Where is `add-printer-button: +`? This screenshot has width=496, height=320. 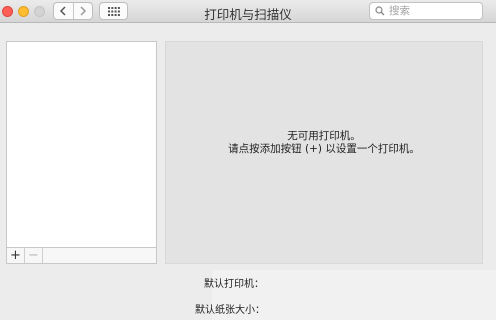 add-printer-button: + is located at coordinates (16, 255).